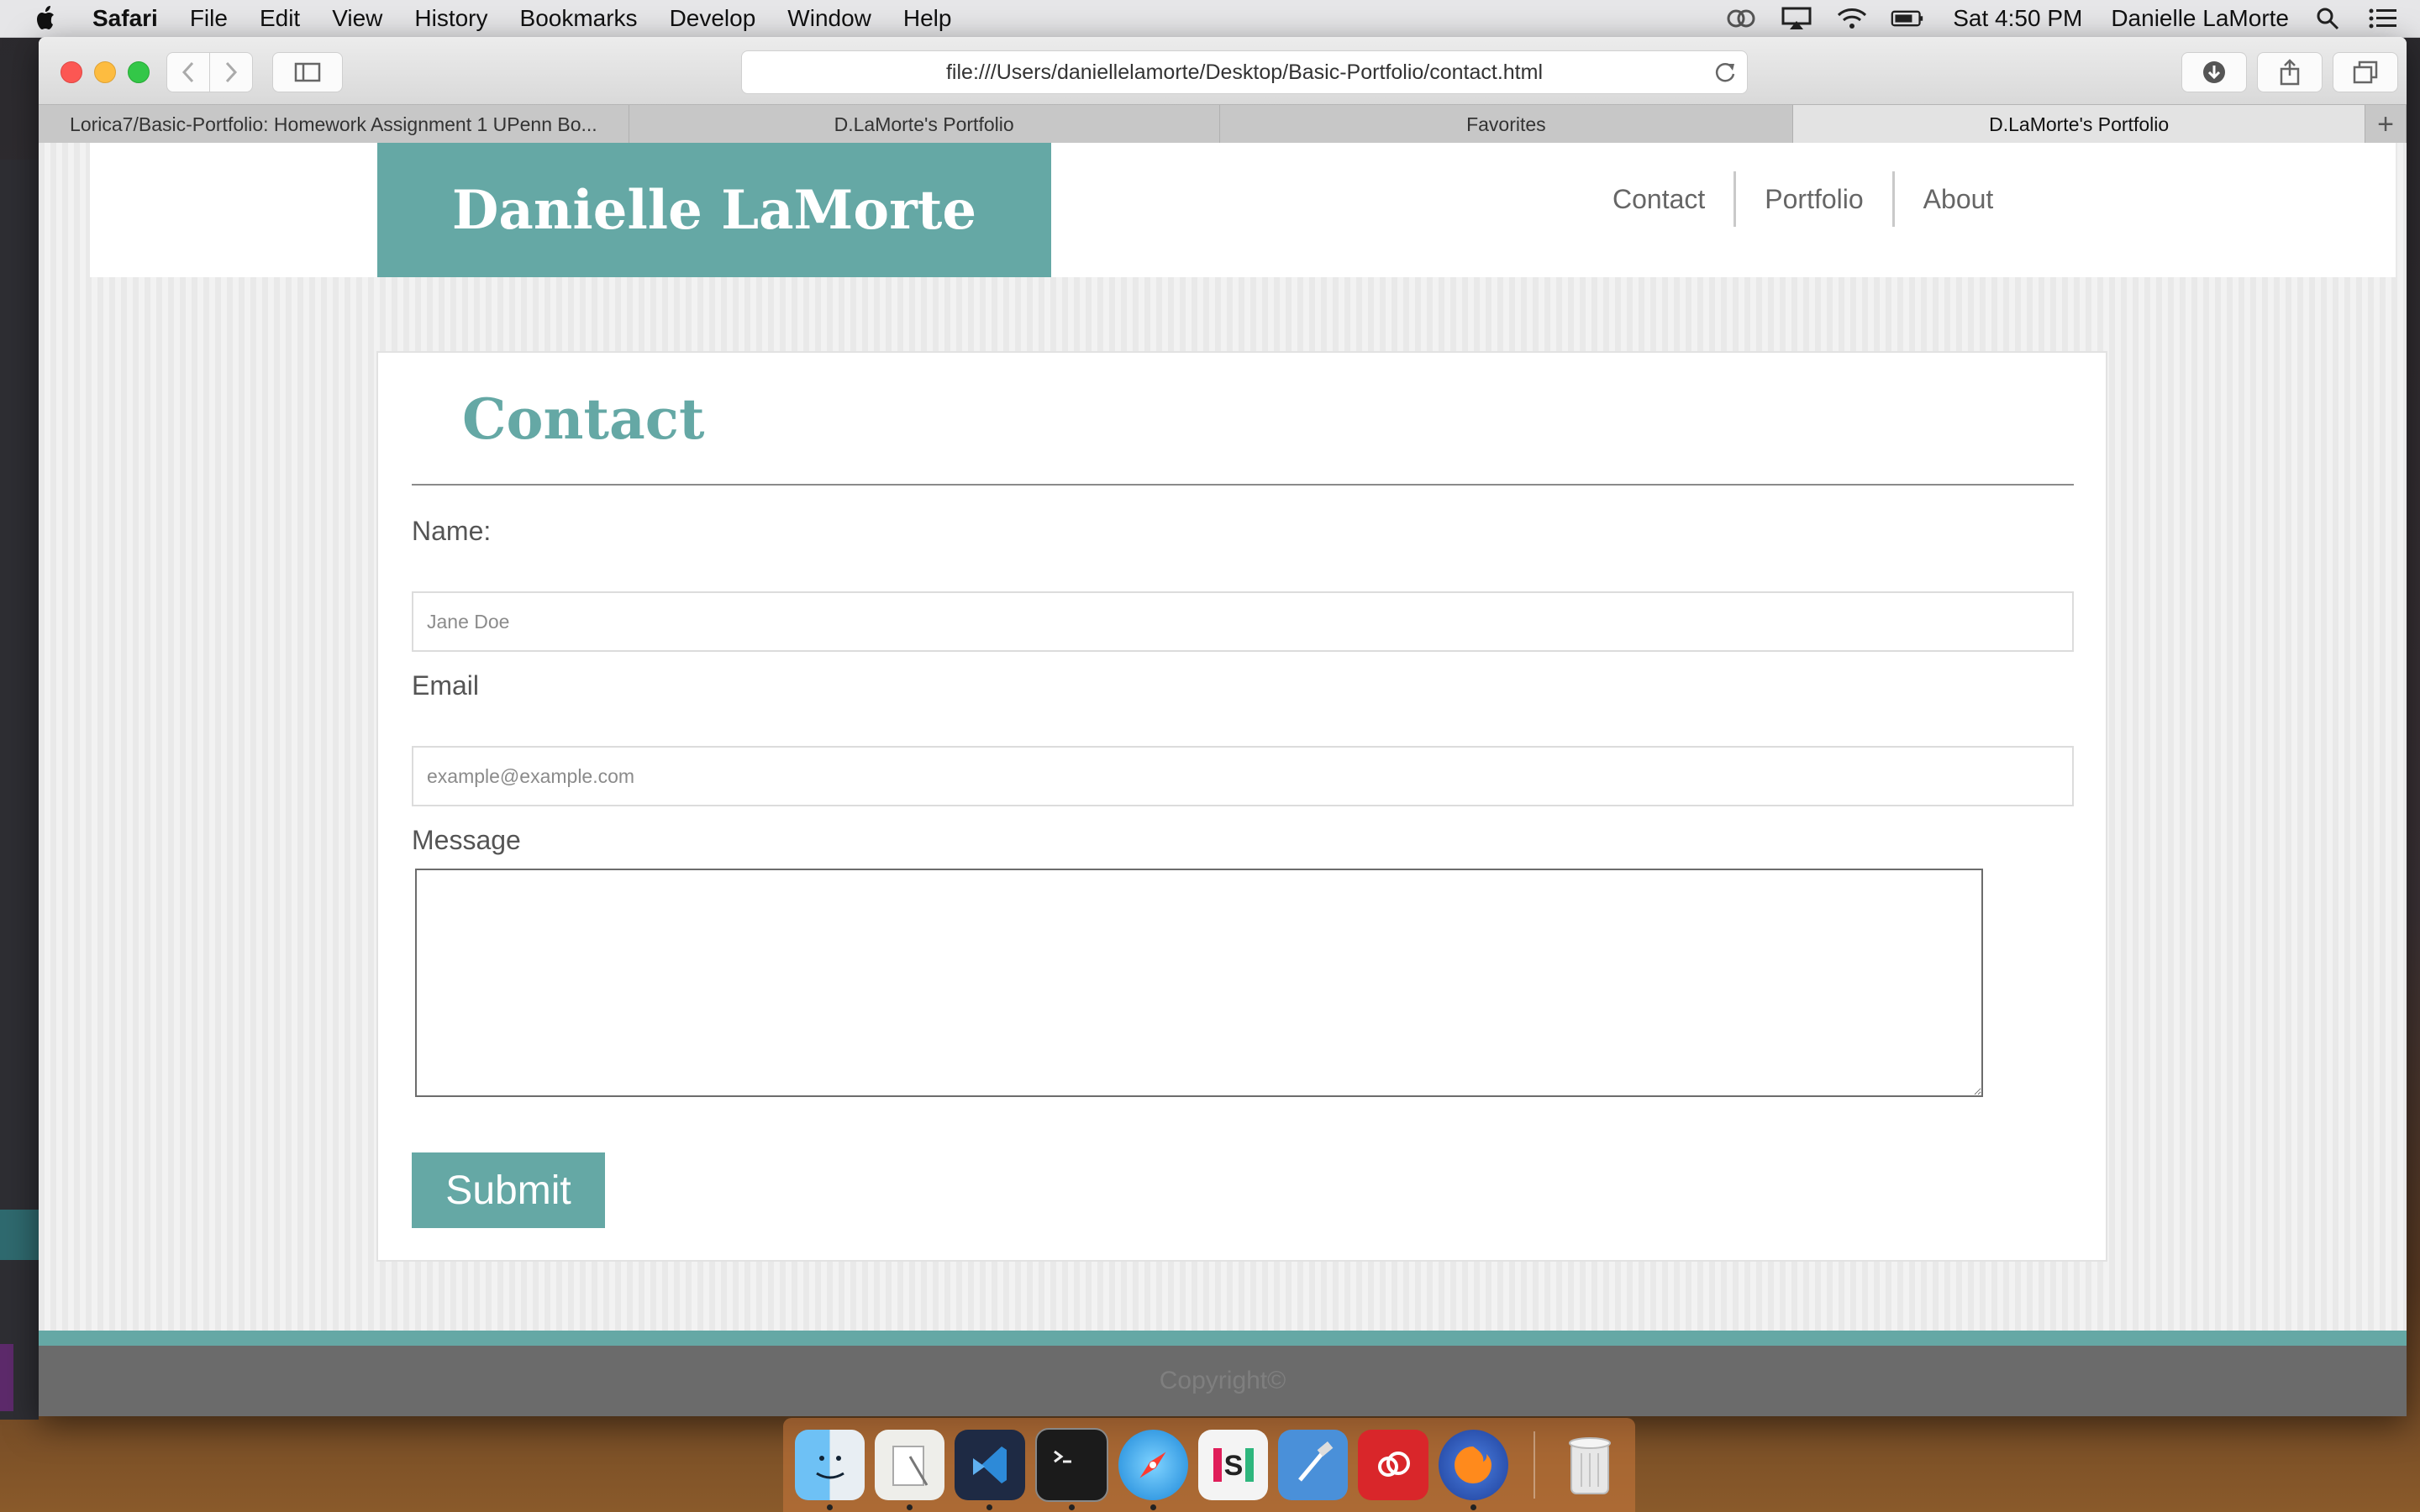 This screenshot has width=2420, height=1512. What do you see at coordinates (1590, 1465) in the screenshot?
I see `trash-icon` at bounding box center [1590, 1465].